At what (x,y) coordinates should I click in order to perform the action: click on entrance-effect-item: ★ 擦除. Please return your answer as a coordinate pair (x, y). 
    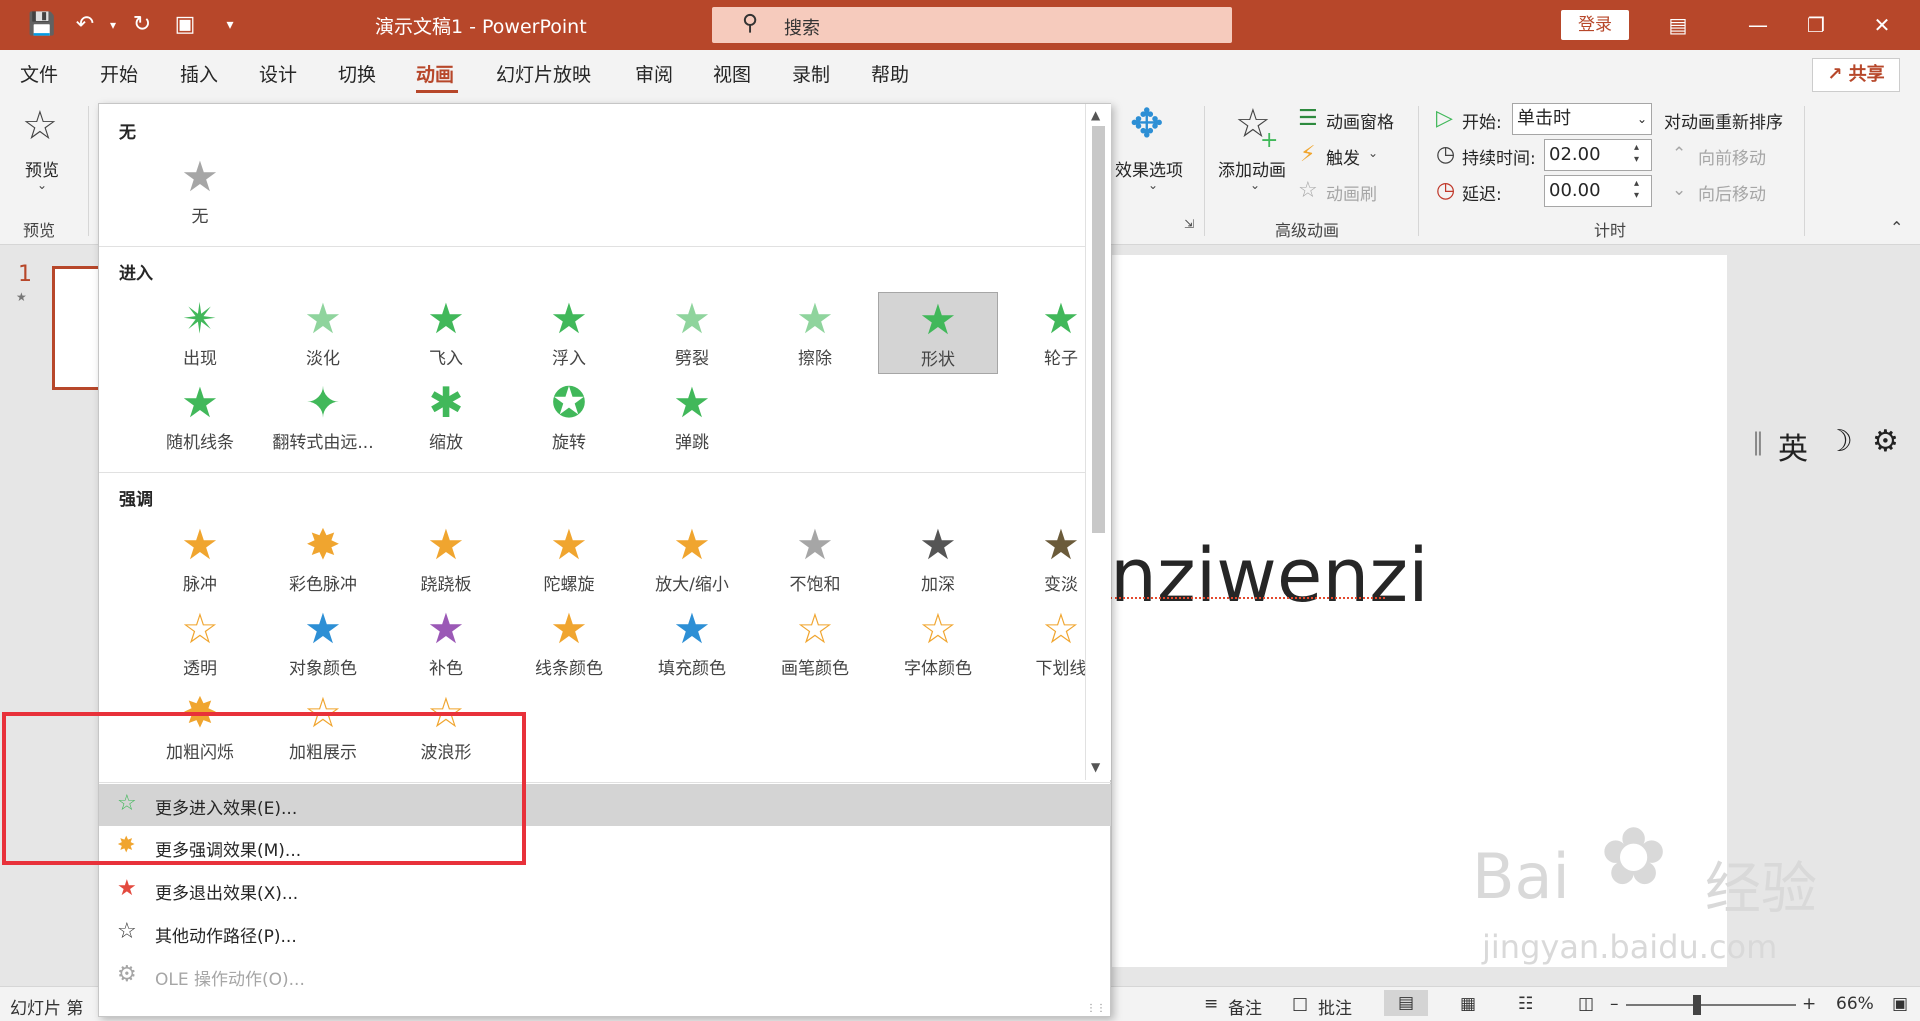
    Looking at the image, I should click on (815, 333).